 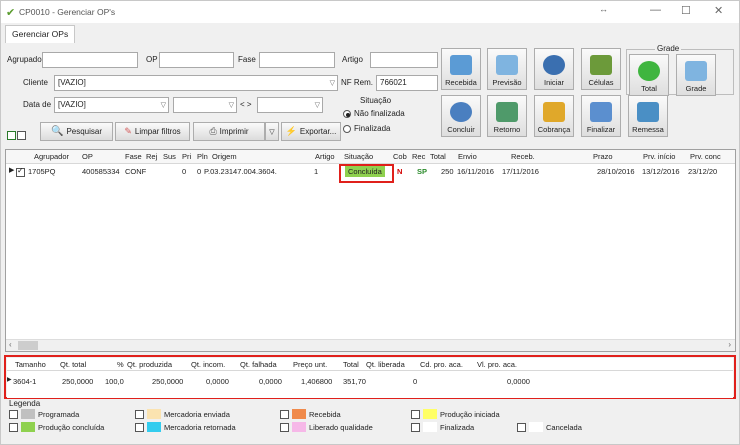 I want to click on tab-gerenciar-ops: Gerenciar OPs, so click(x=40, y=34).